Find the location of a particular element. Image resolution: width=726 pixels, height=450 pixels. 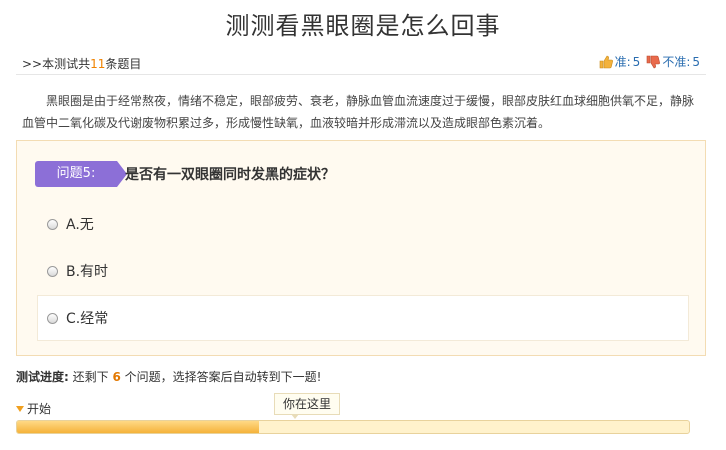

progress-label: 测试进度: is located at coordinates (42, 377).